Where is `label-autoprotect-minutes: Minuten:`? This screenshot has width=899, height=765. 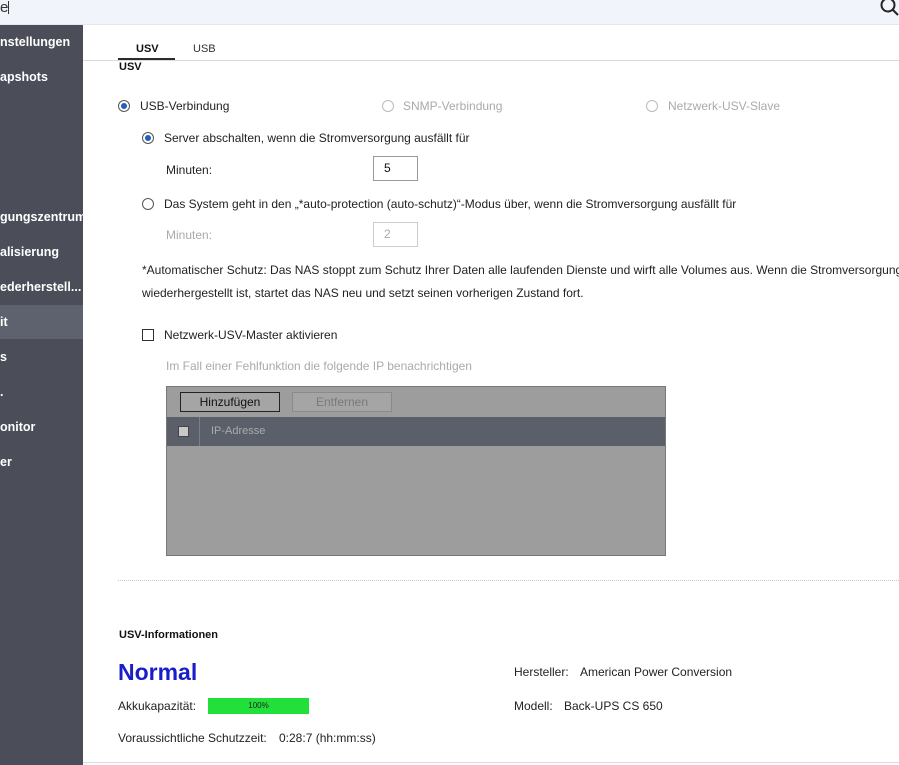
label-autoprotect-minutes: Minuten: is located at coordinates (189, 235).